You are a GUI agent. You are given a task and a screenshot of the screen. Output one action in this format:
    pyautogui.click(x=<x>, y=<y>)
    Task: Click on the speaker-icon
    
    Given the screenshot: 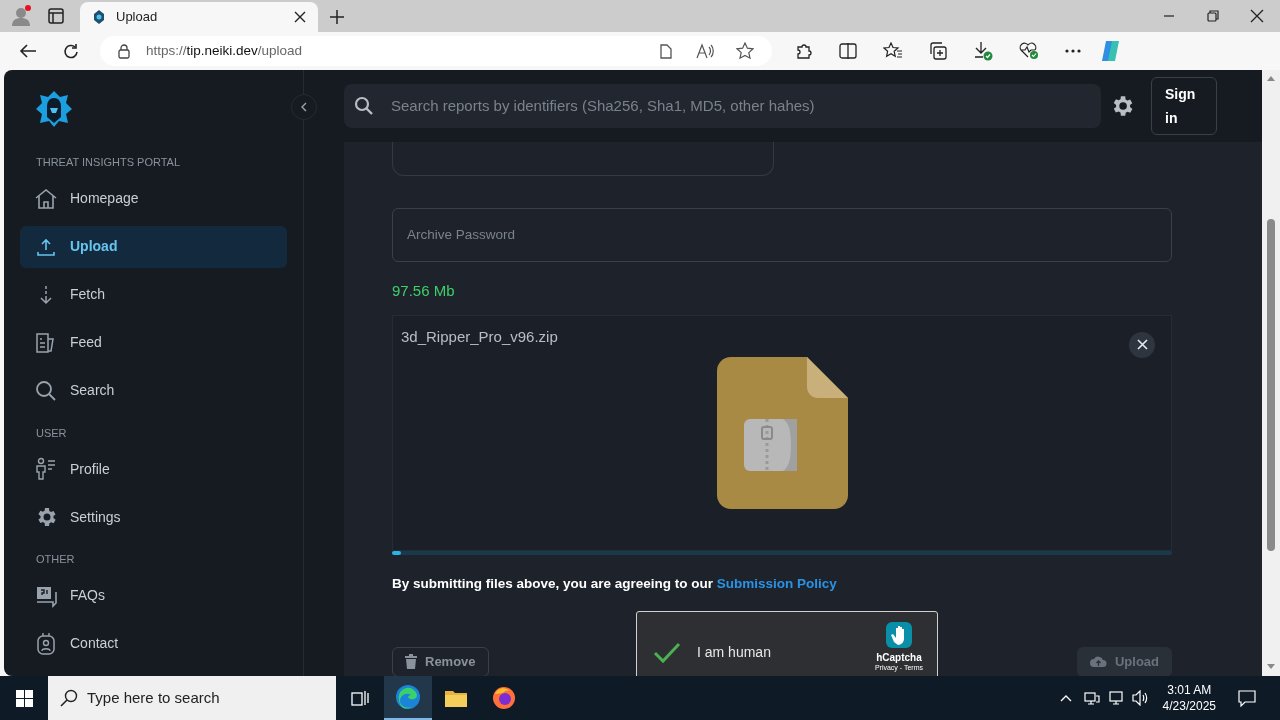 What is the action you would take?
    pyautogui.click(x=1140, y=698)
    